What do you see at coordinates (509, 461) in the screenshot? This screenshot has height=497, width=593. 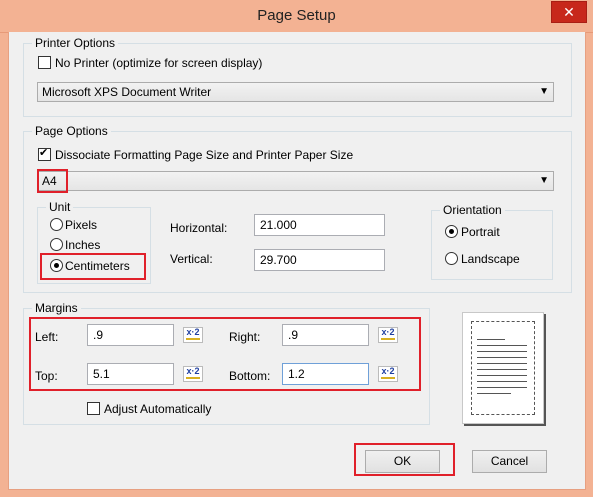 I see `cancel-button: Cancel` at bounding box center [509, 461].